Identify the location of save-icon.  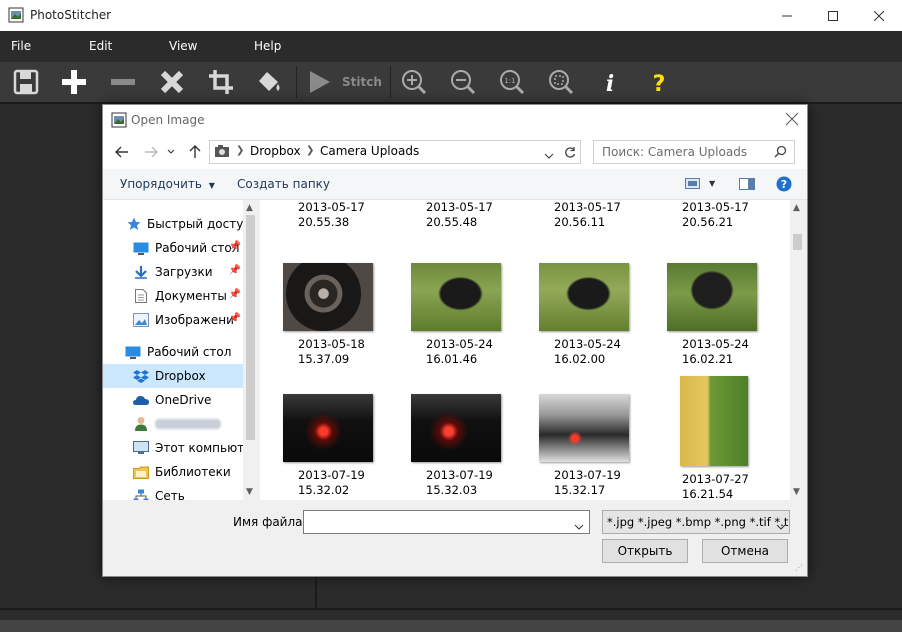
(26, 82).